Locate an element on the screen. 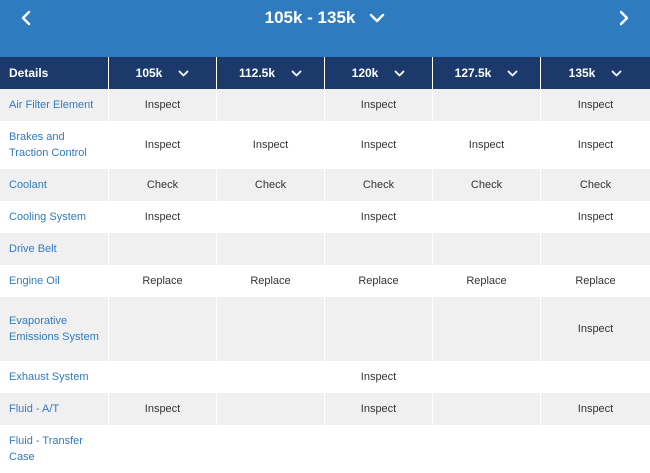  milestone-header-120k: 120k is located at coordinates (378, 73).